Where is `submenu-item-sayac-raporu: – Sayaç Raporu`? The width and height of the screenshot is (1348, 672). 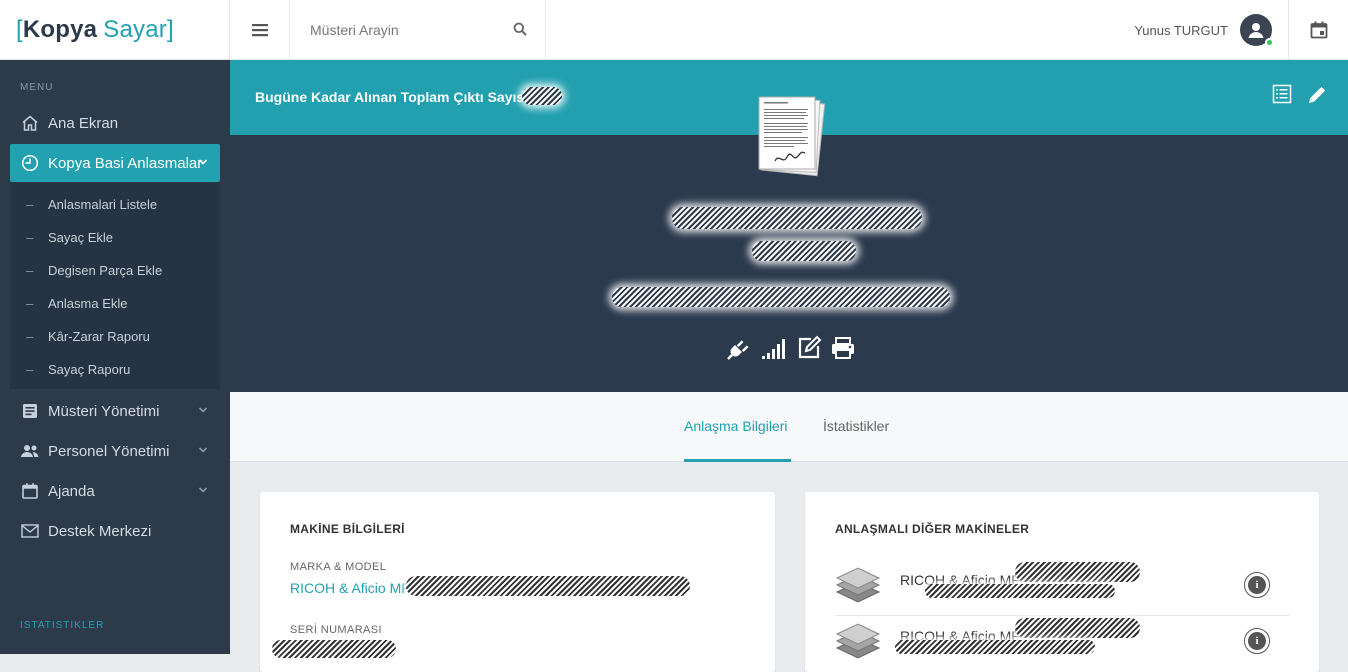 submenu-item-sayac-raporu: – Sayaç Raporu is located at coordinates (78, 369).